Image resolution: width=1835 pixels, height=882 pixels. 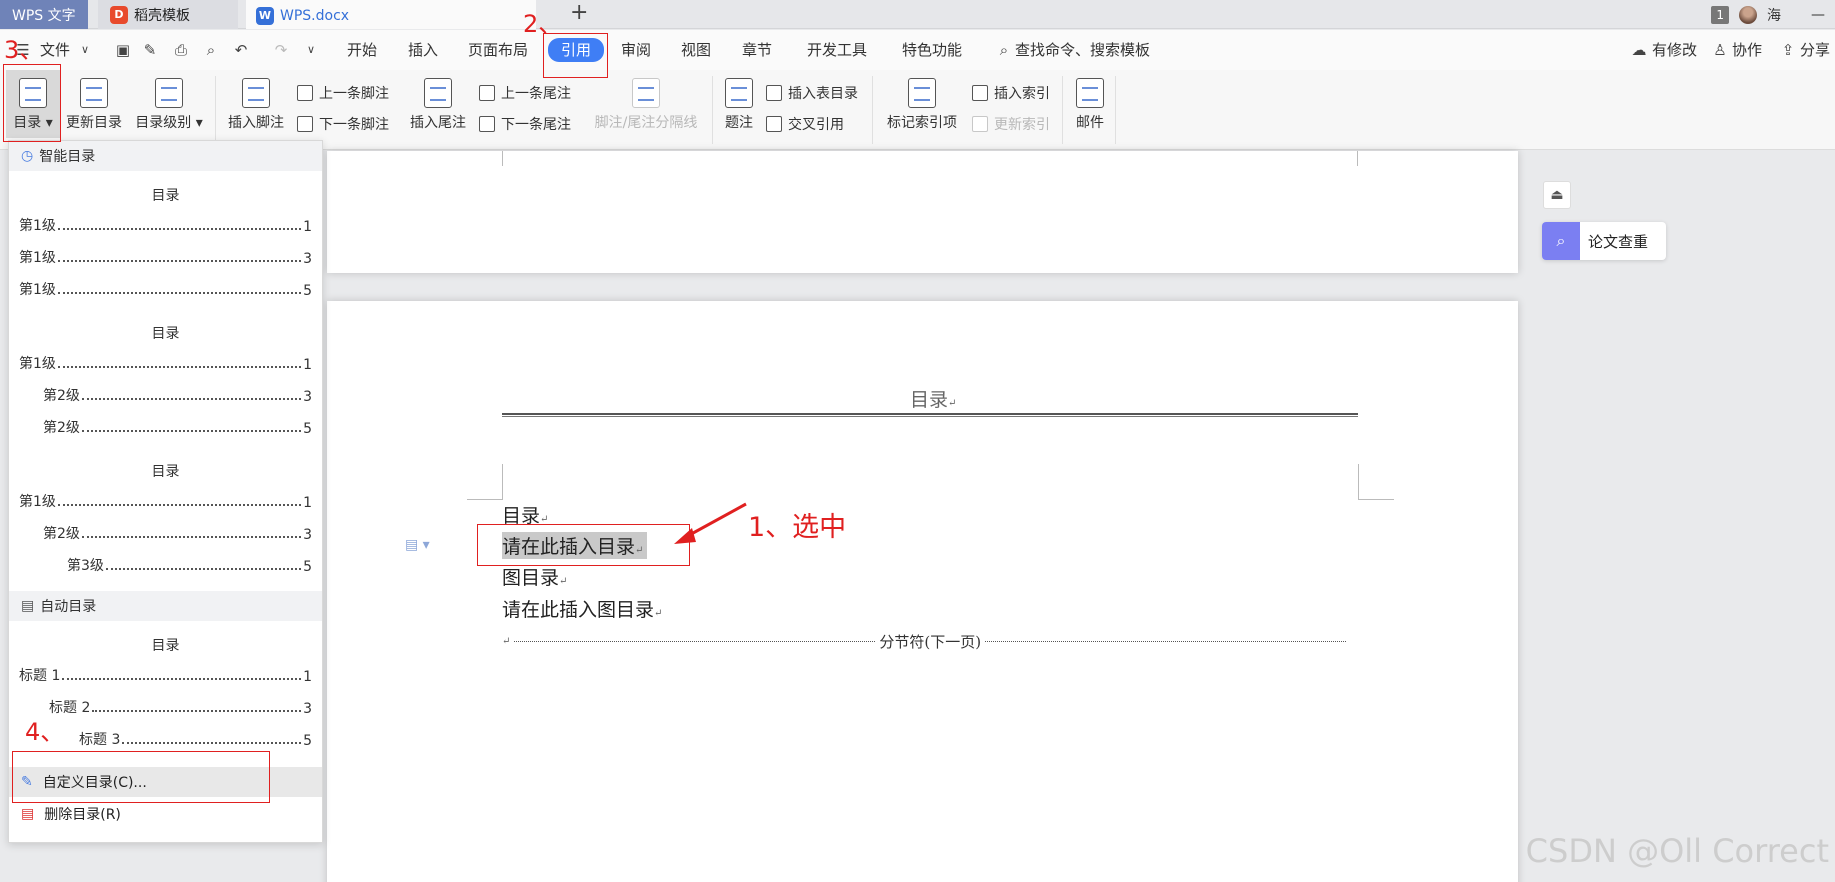 I want to click on undo-icon: ↶, so click(x=241, y=50).